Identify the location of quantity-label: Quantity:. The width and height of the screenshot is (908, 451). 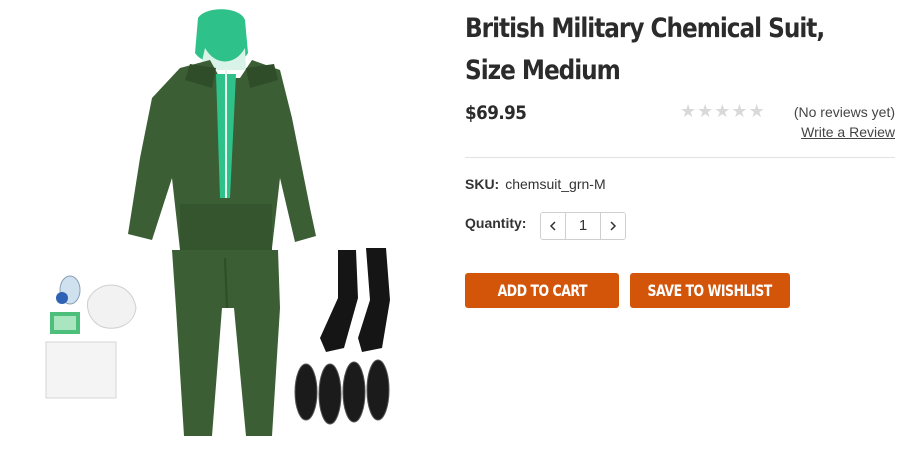
(496, 223).